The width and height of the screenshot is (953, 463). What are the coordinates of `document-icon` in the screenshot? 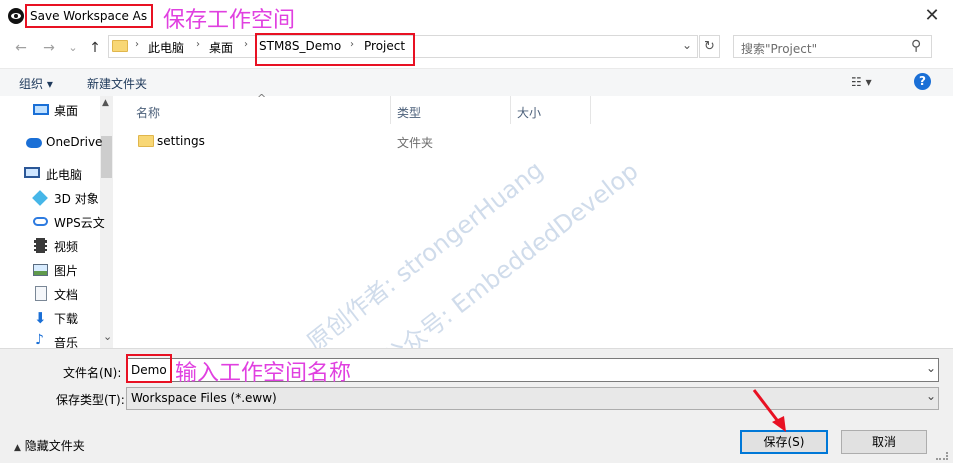 It's located at (41, 293).